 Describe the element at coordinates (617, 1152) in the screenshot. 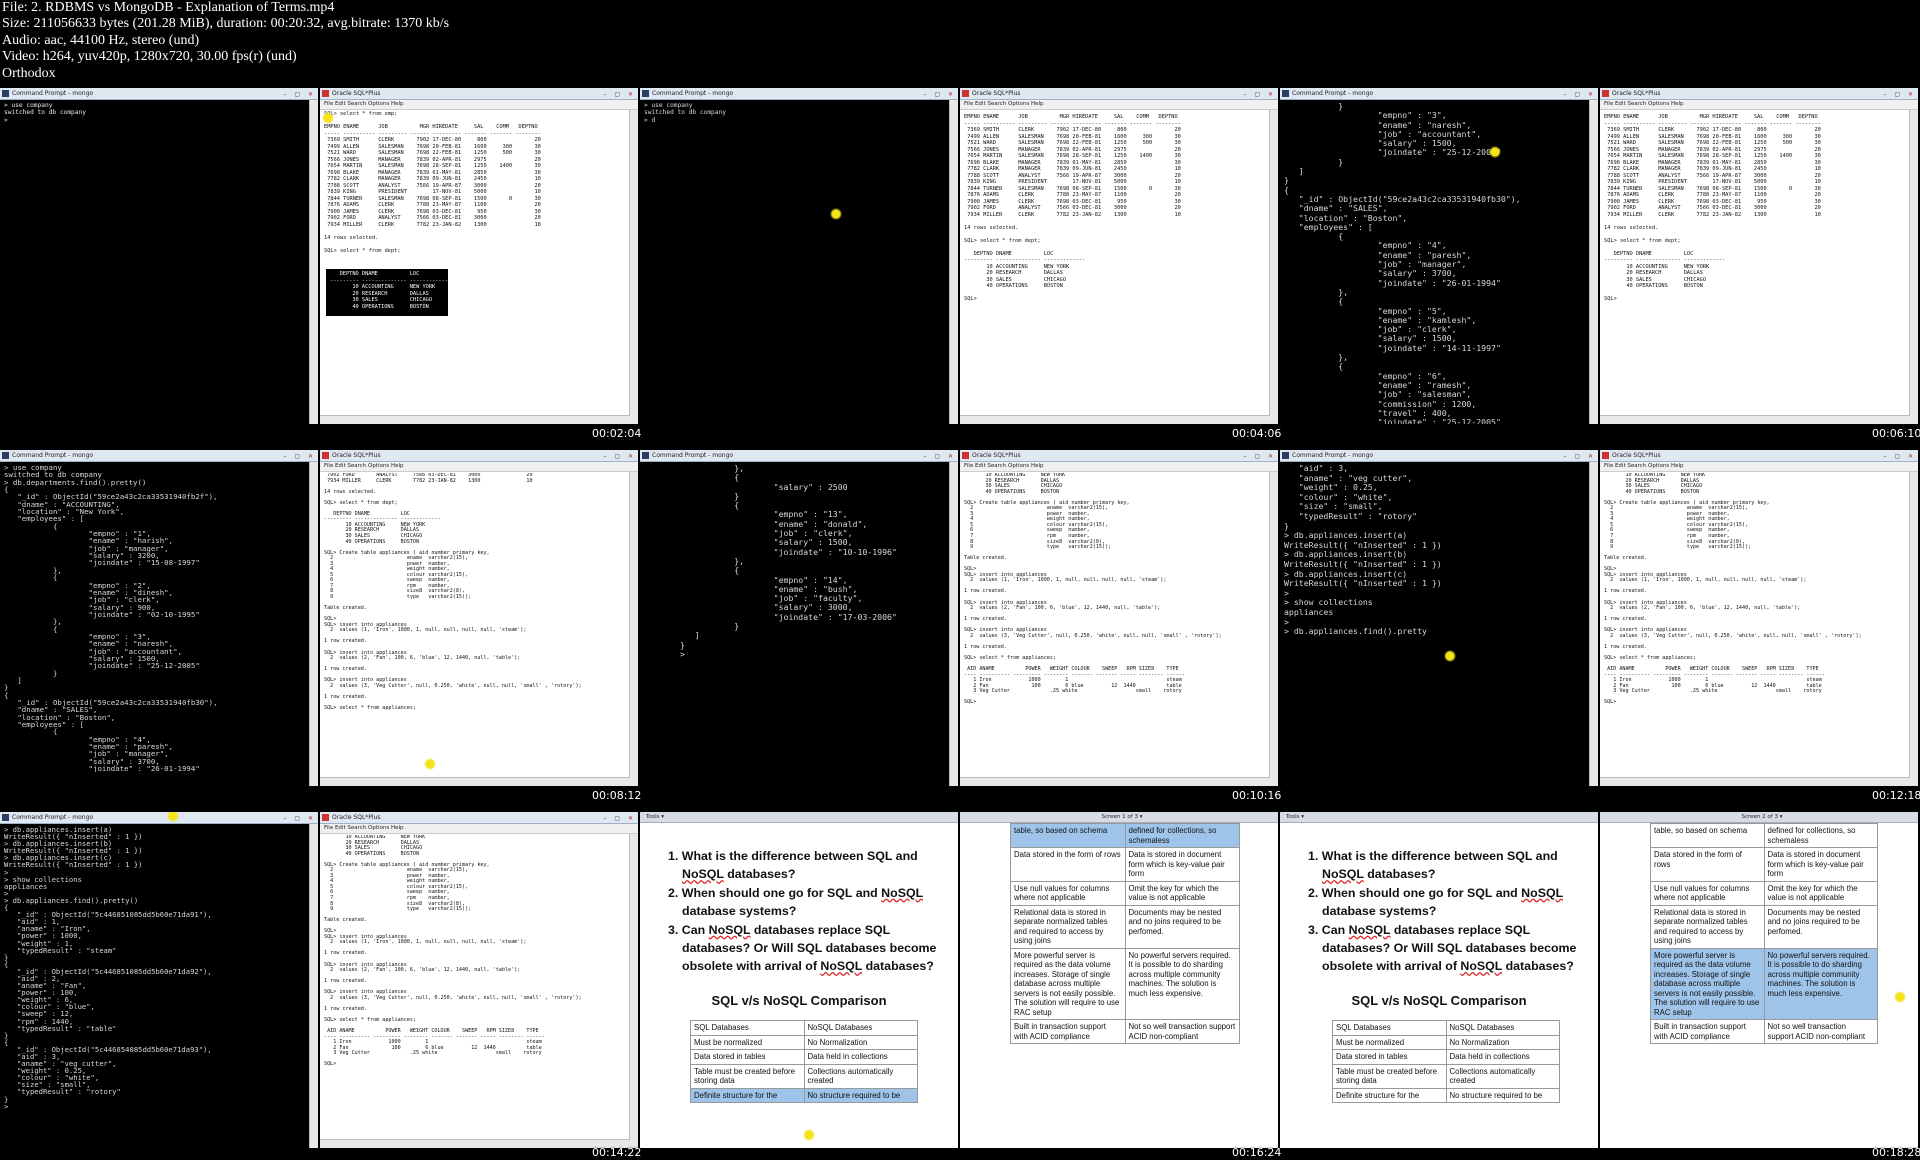

I see `timestamp: 00:14:22` at that location.